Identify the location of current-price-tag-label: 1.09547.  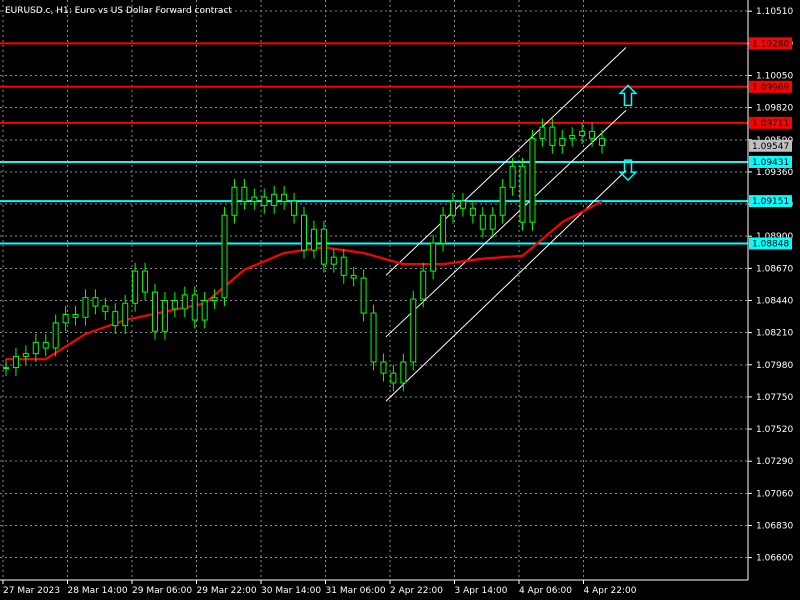
(770, 147).